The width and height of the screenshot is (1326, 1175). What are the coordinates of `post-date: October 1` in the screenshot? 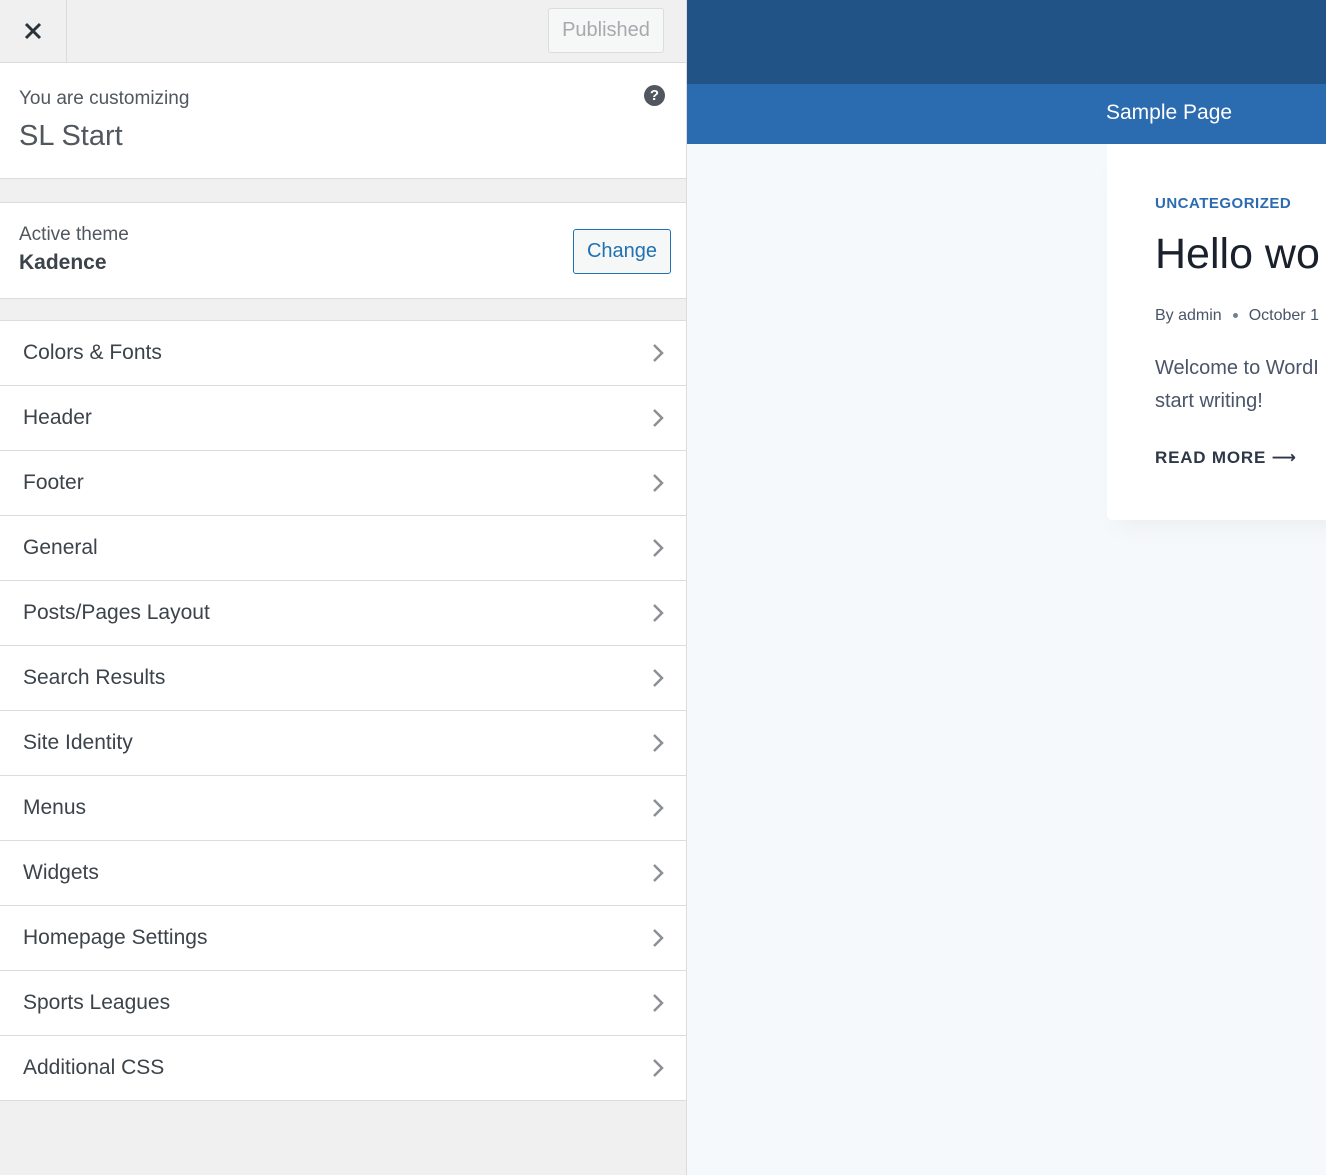 It's located at (1283, 315).